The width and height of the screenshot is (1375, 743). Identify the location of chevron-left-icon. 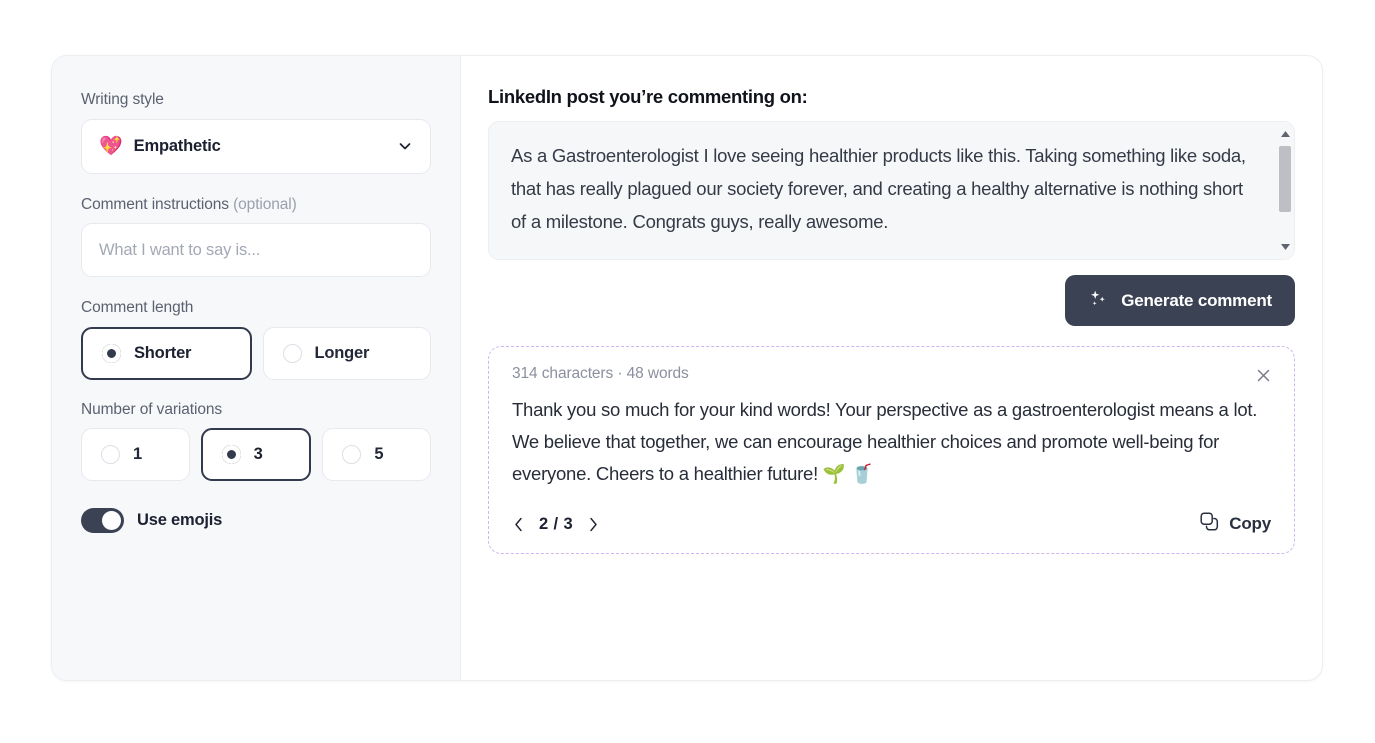
(519, 524).